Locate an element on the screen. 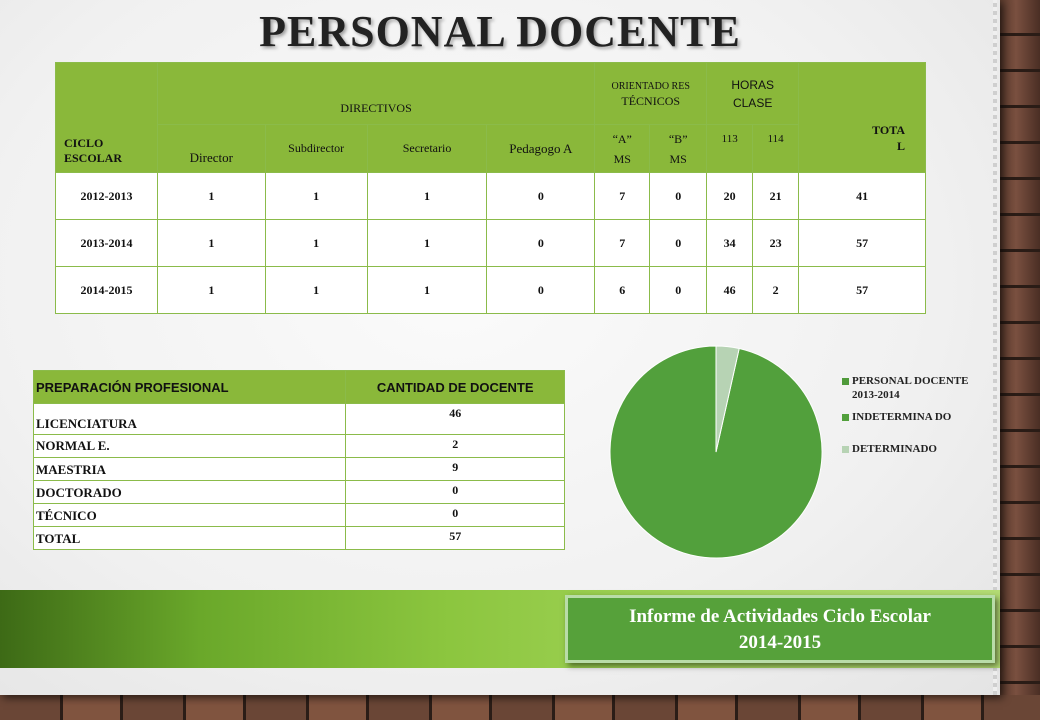  cell-113: 34 is located at coordinates (730, 243).